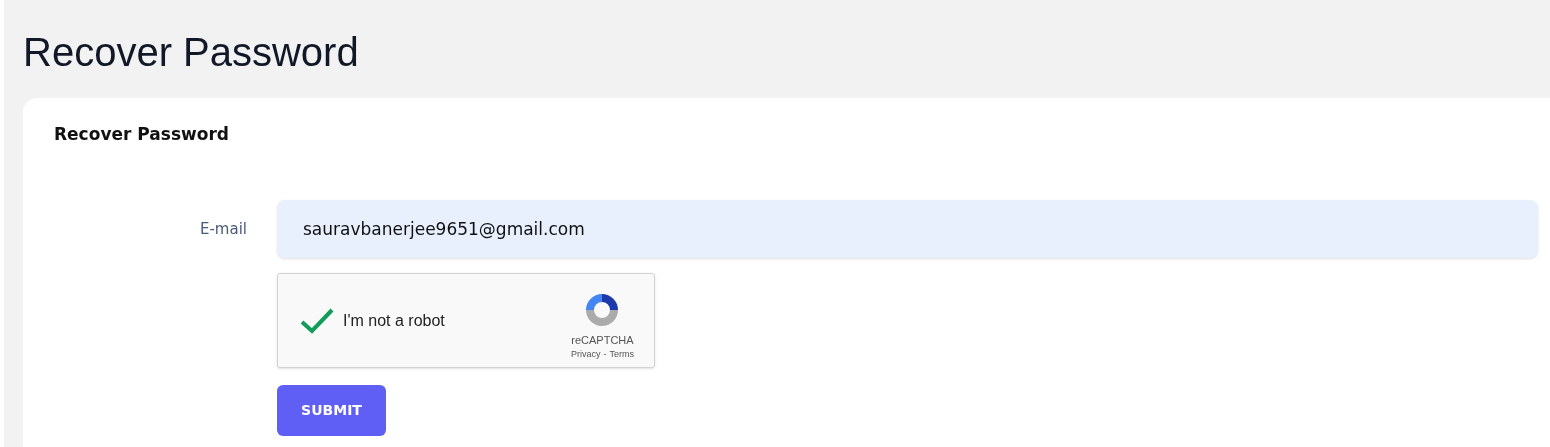 The height and width of the screenshot is (447, 1550). What do you see at coordinates (223, 230) in the screenshot?
I see `email-label: E-mail` at bounding box center [223, 230].